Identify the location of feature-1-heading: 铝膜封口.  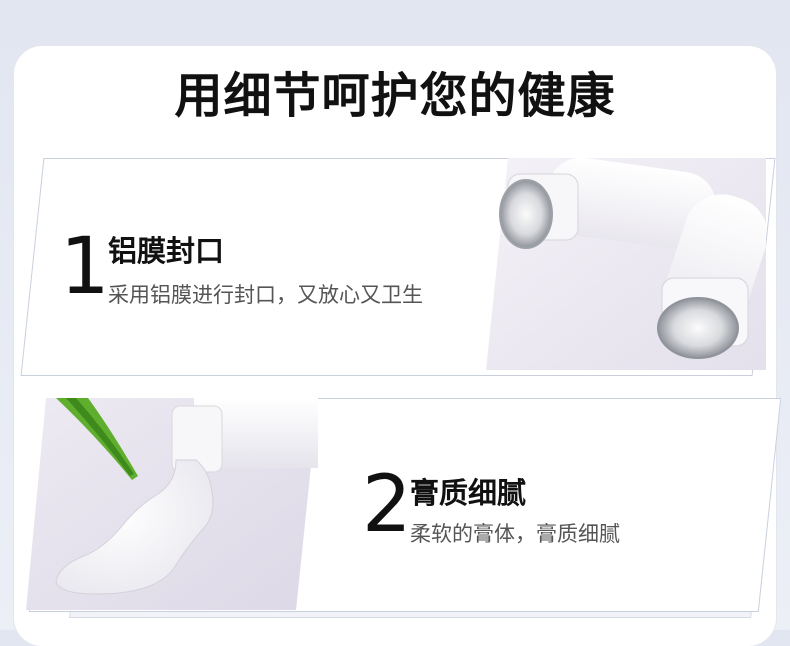
(166, 251).